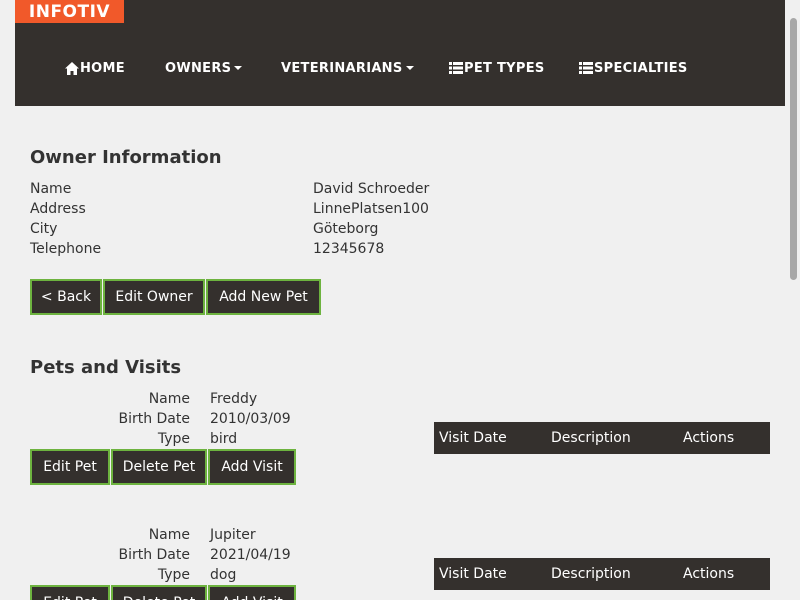  Describe the element at coordinates (126, 157) in the screenshot. I see `owner-info-title: Owner Information` at that location.